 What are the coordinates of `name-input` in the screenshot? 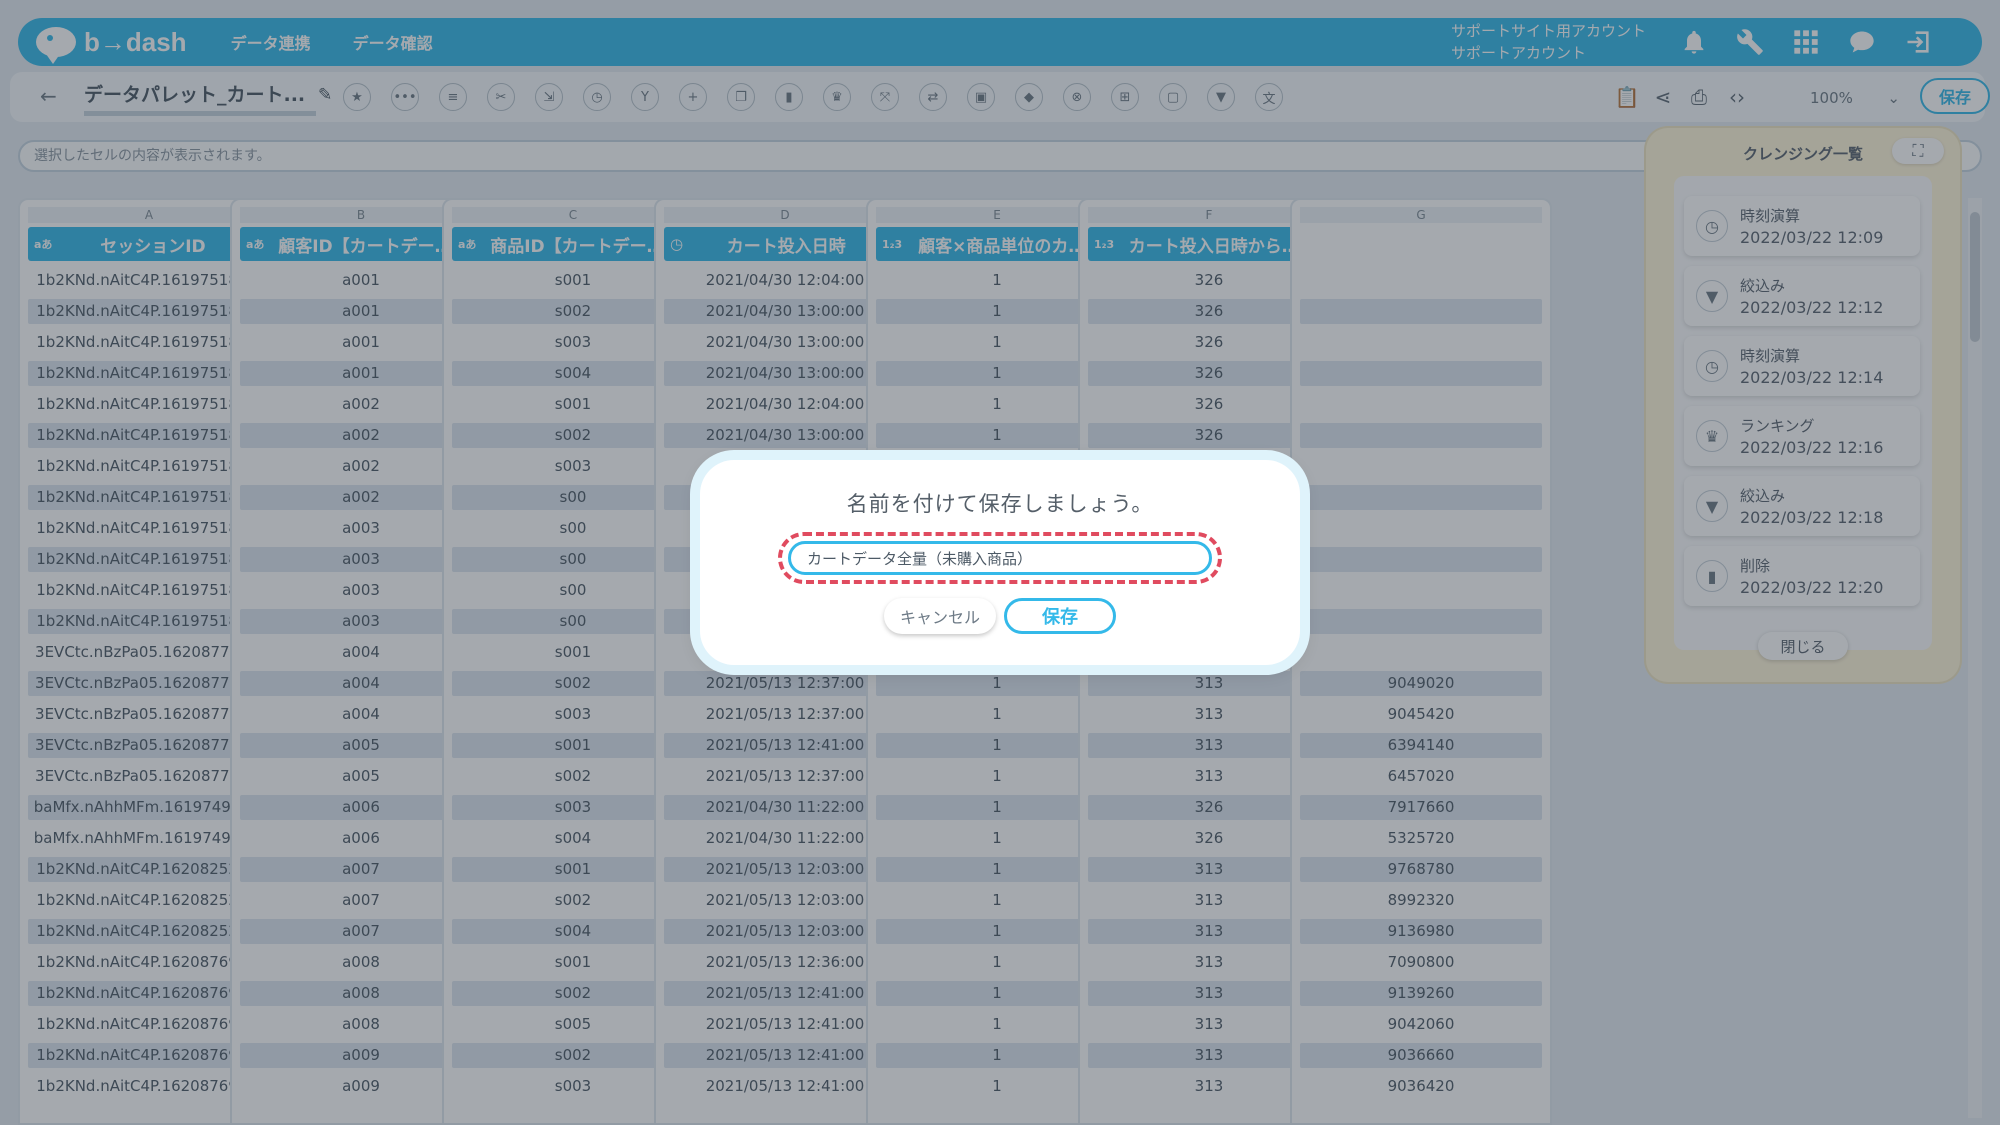 It's located at (1000, 558).